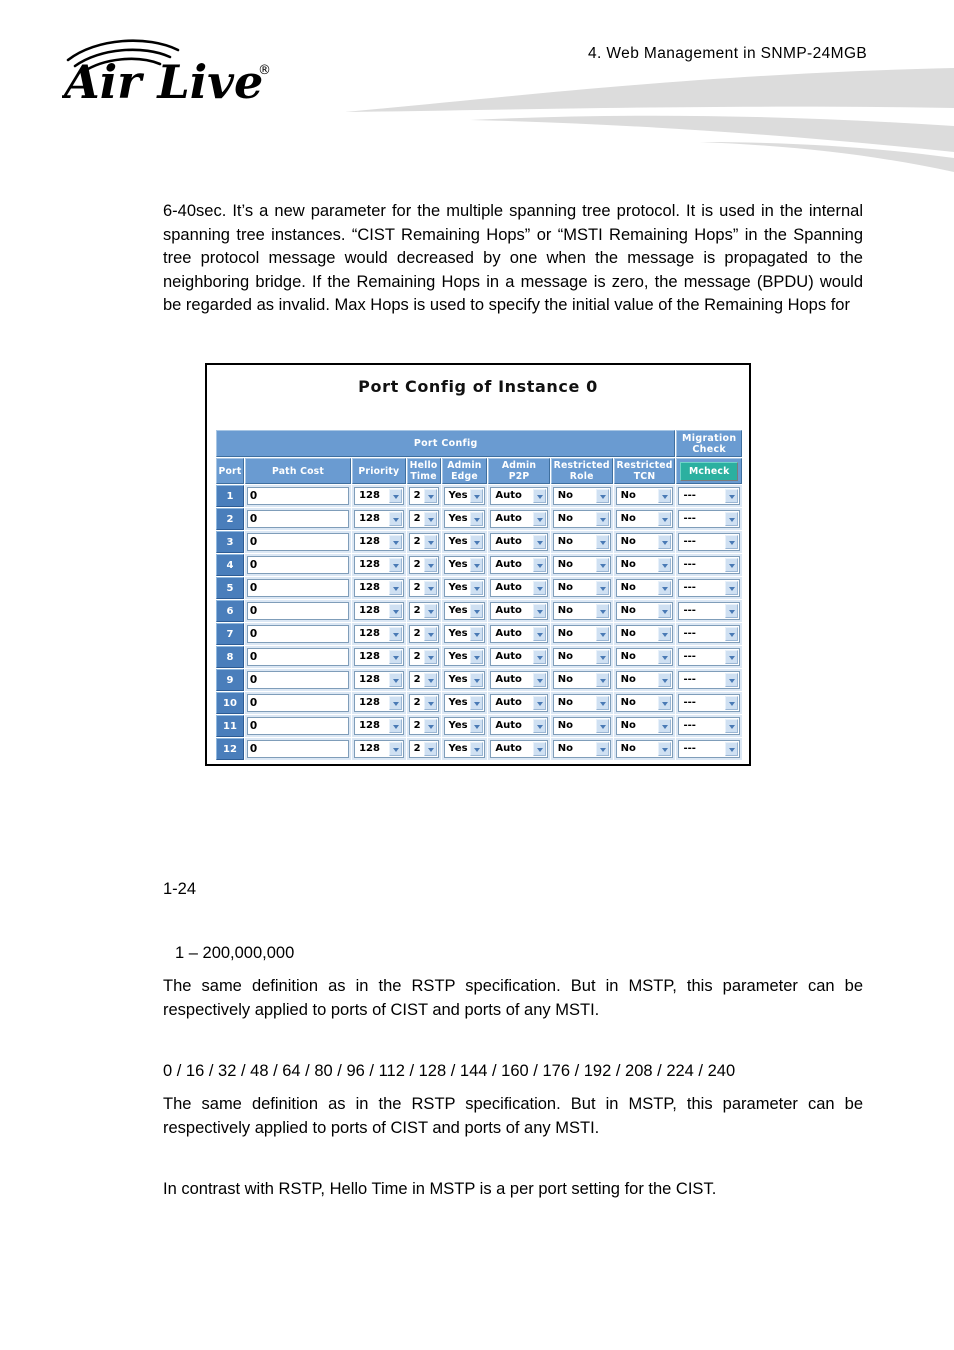 This screenshot has width=954, height=1350. Describe the element at coordinates (709, 471) in the screenshot. I see `mcheck-button: Mcheck` at that location.